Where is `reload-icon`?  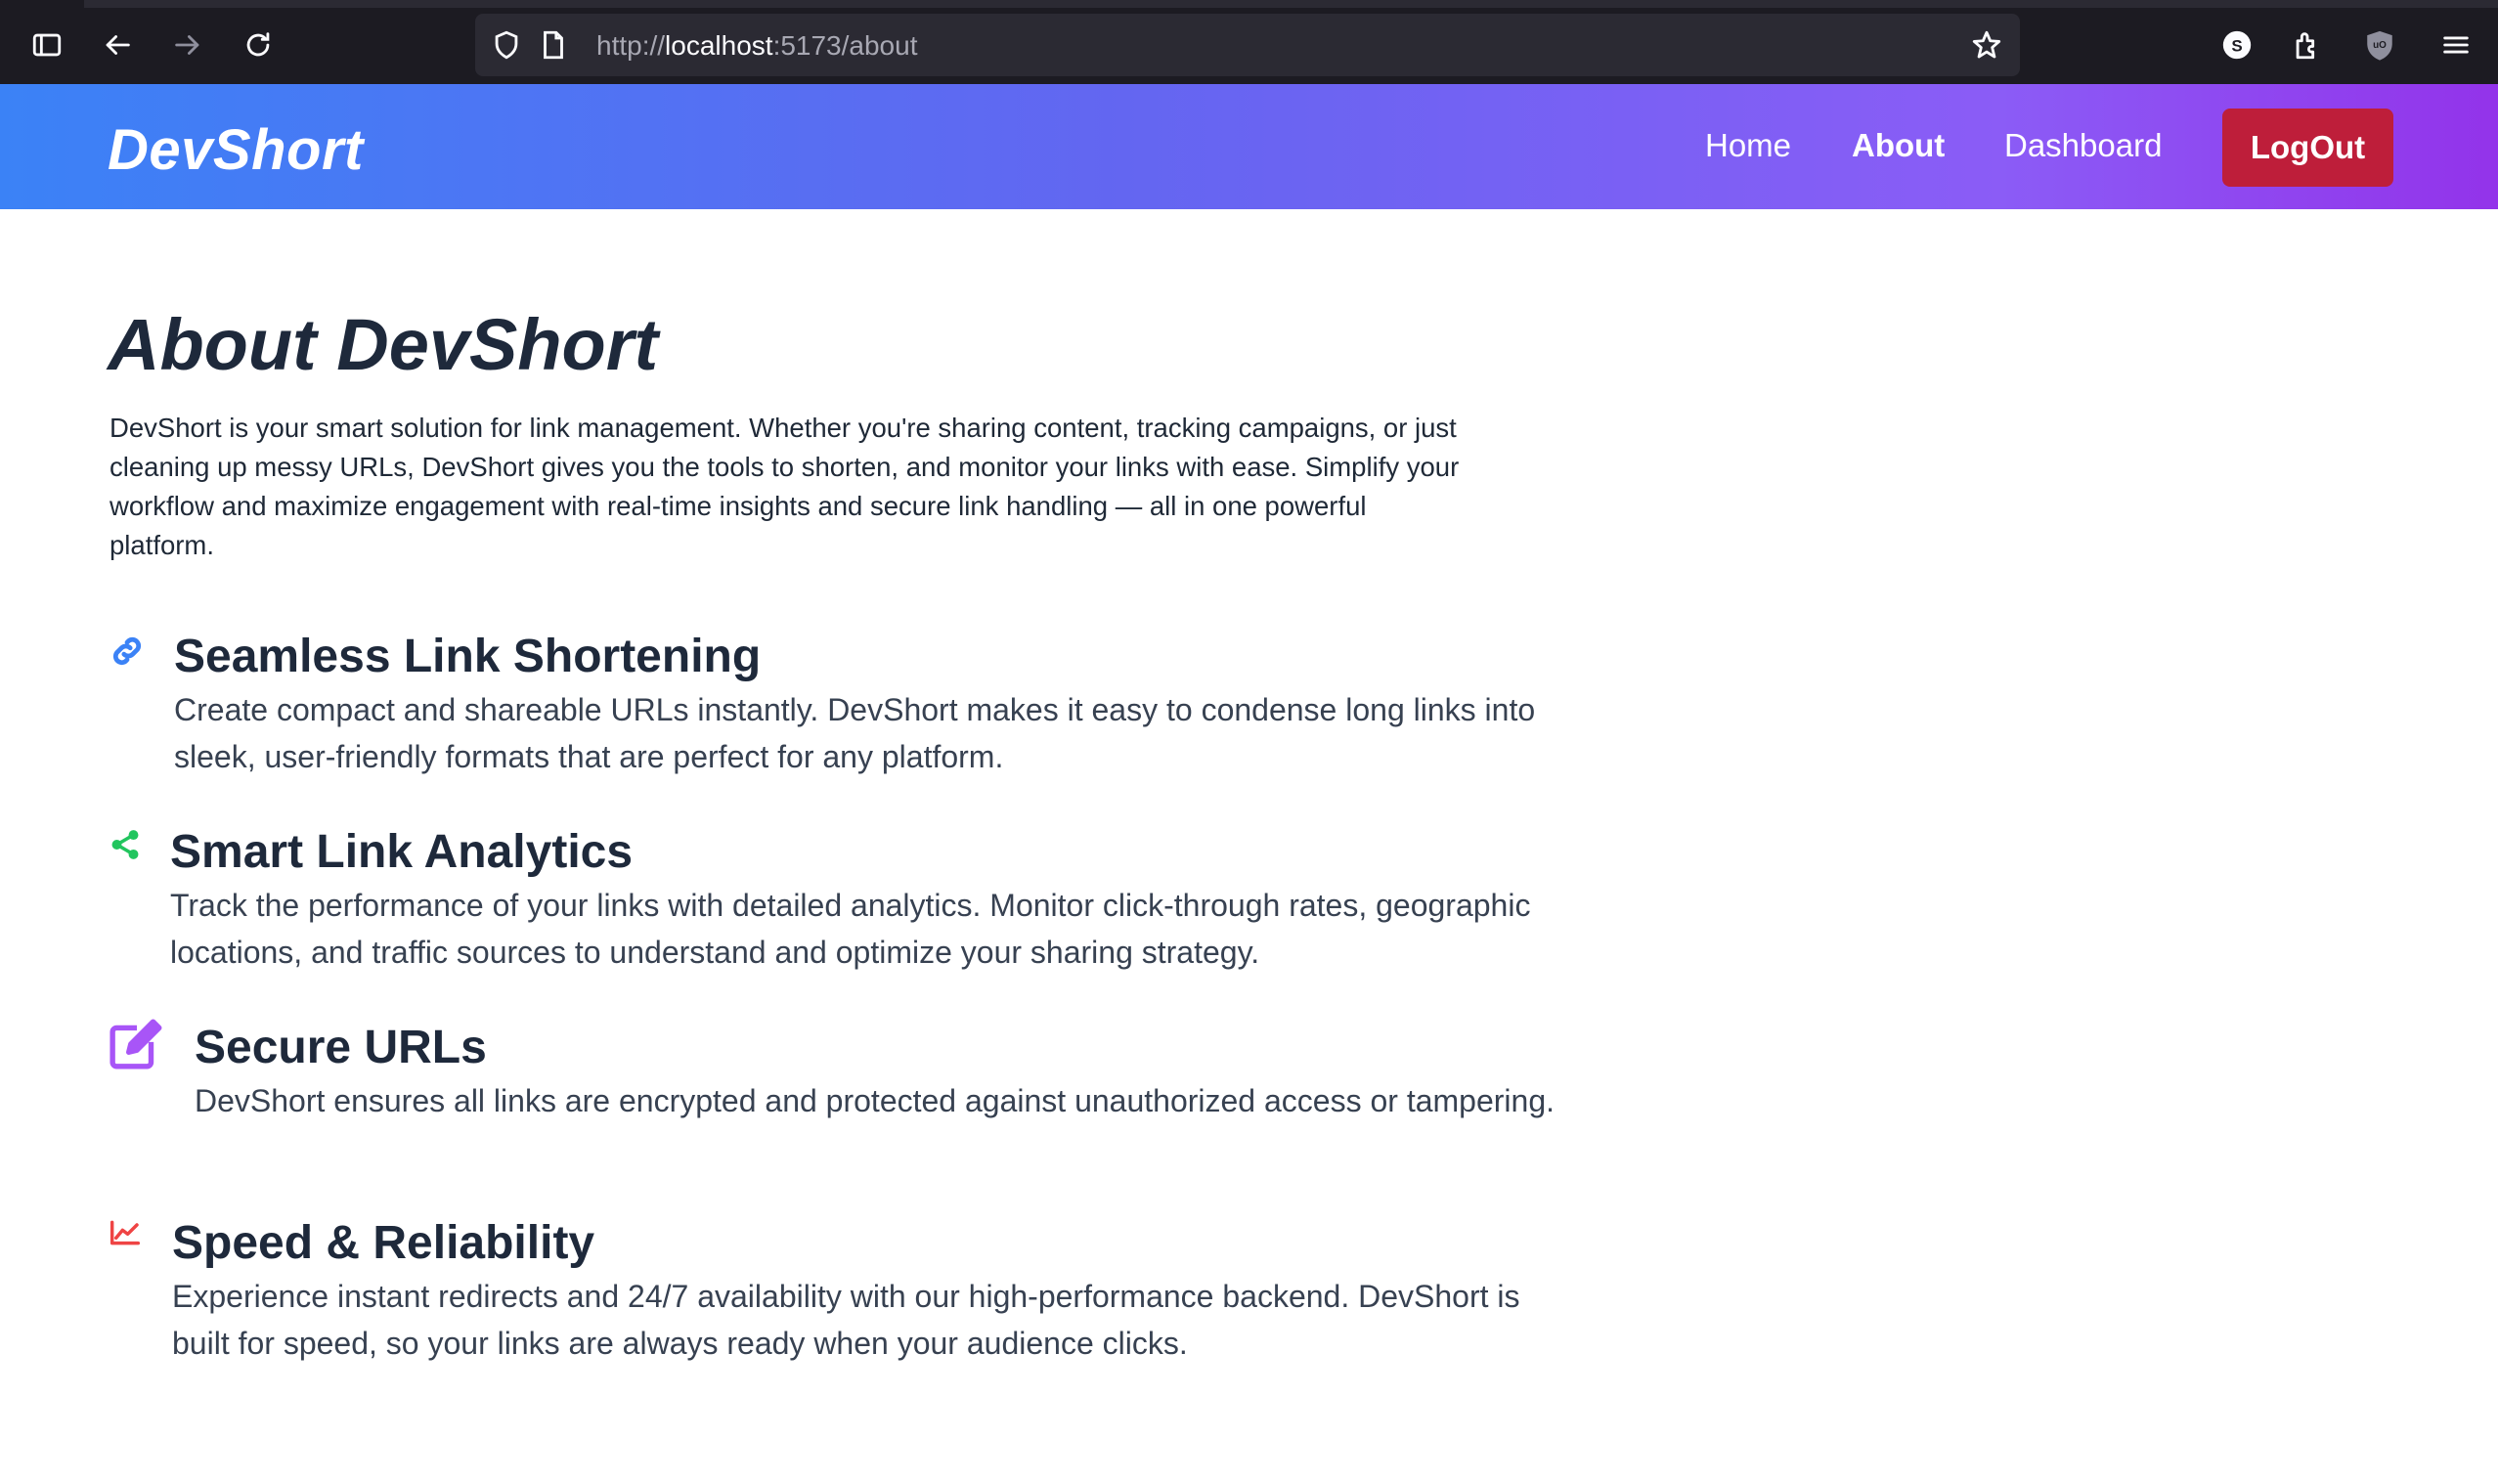
reload-icon is located at coordinates (258, 45).